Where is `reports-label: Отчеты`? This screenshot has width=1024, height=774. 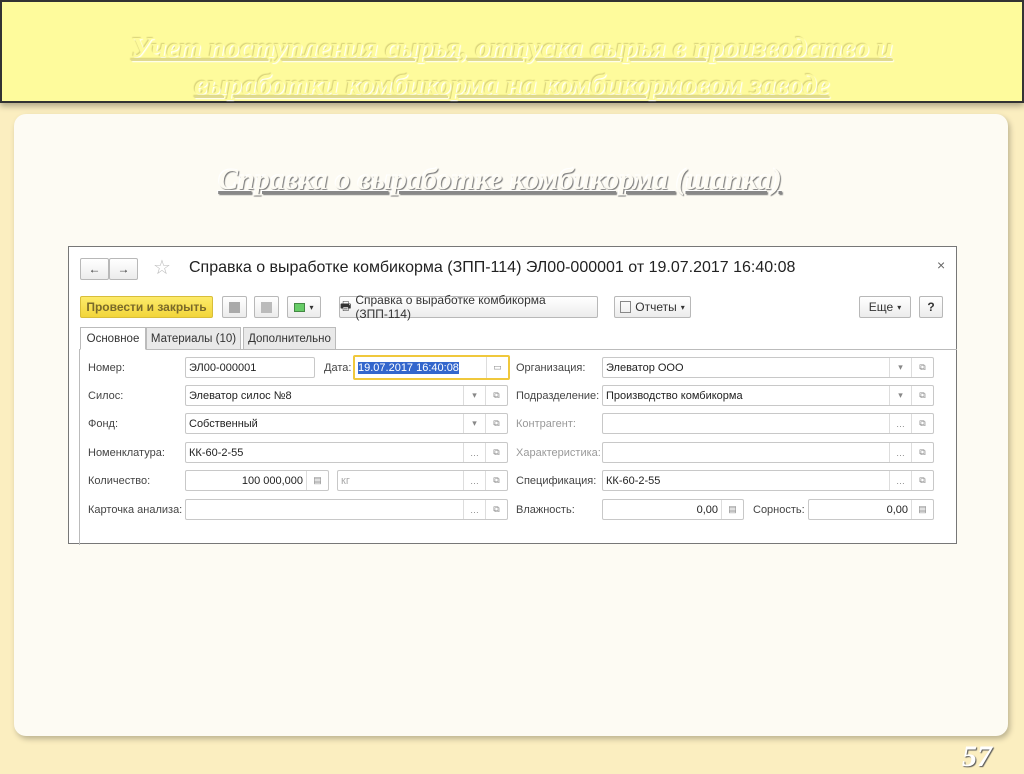
reports-label: Отчеты is located at coordinates (656, 307).